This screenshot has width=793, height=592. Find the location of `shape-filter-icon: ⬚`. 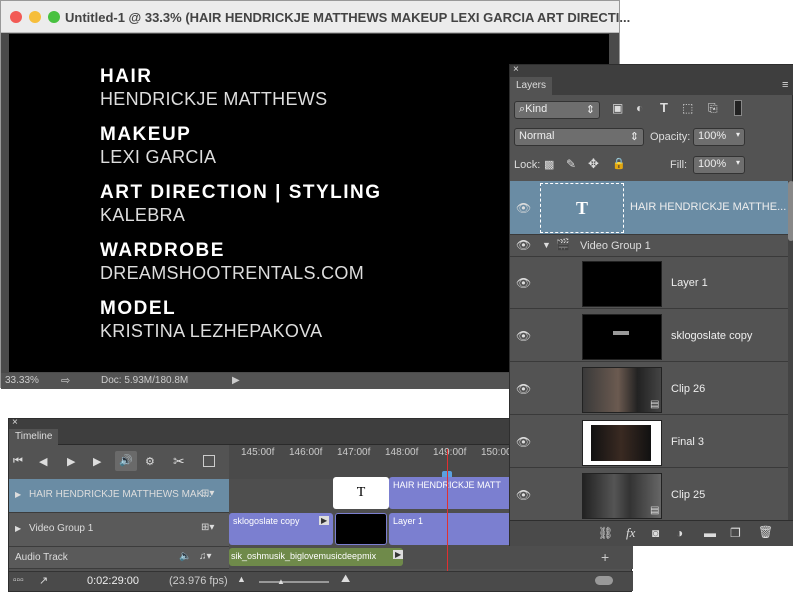

shape-filter-icon: ⬚ is located at coordinates (687, 108).